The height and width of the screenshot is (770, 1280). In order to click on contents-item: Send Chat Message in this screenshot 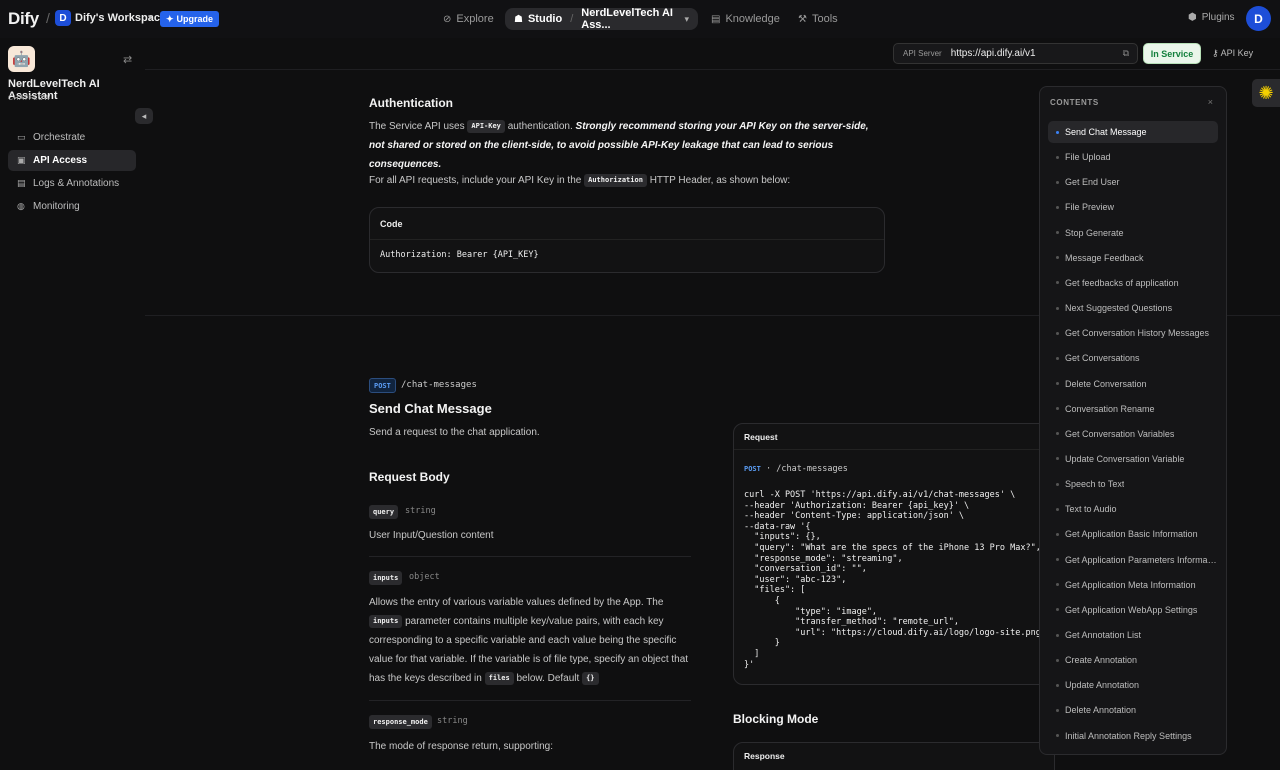, I will do `click(1133, 132)`.